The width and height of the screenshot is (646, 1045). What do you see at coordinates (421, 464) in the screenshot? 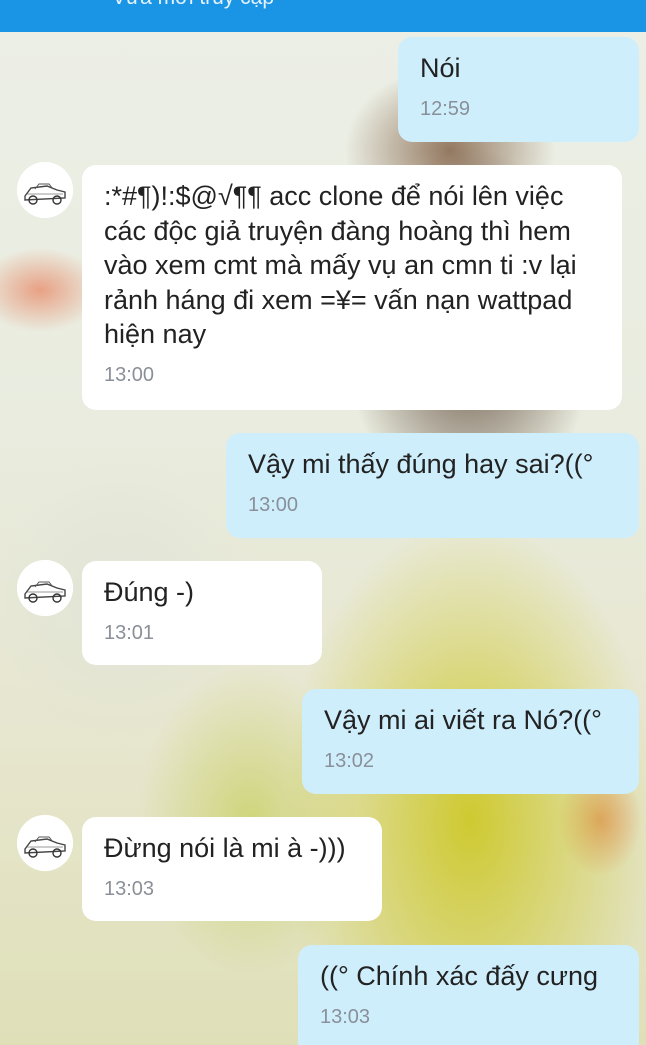
I see `message-text: Vậy mi thấy đúng hay sai?((°` at bounding box center [421, 464].